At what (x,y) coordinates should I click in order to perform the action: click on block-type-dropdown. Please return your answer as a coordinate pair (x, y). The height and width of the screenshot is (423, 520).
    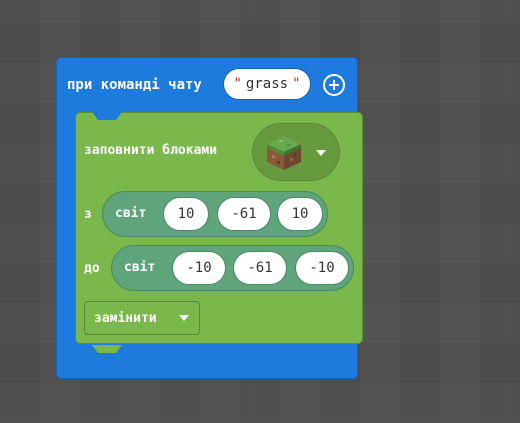
    Looking at the image, I should click on (296, 152).